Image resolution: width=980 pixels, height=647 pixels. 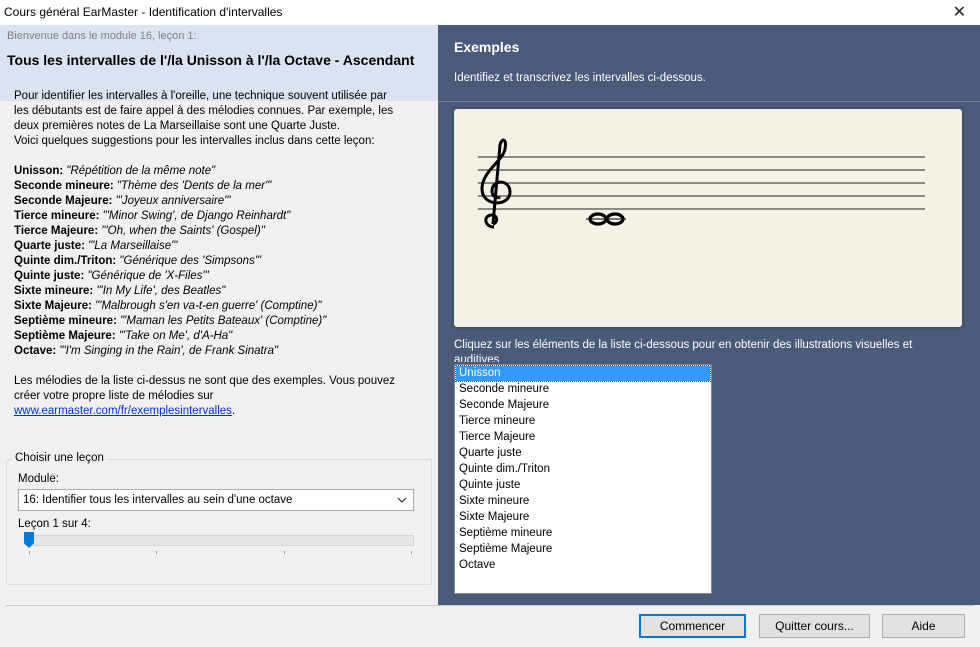 What do you see at coordinates (59, 458) in the screenshot?
I see `choose-lesson-legend: Choisir une leçon` at bounding box center [59, 458].